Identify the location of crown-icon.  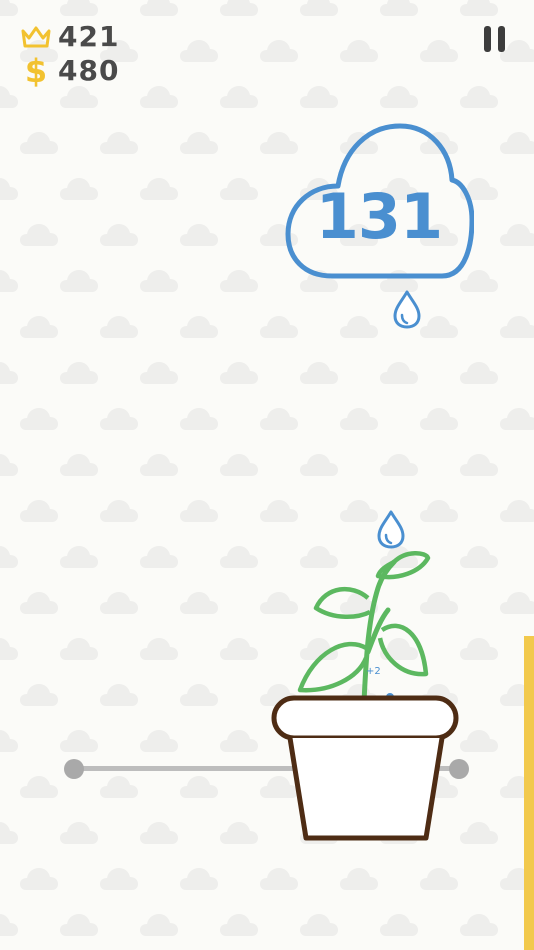
(36, 37).